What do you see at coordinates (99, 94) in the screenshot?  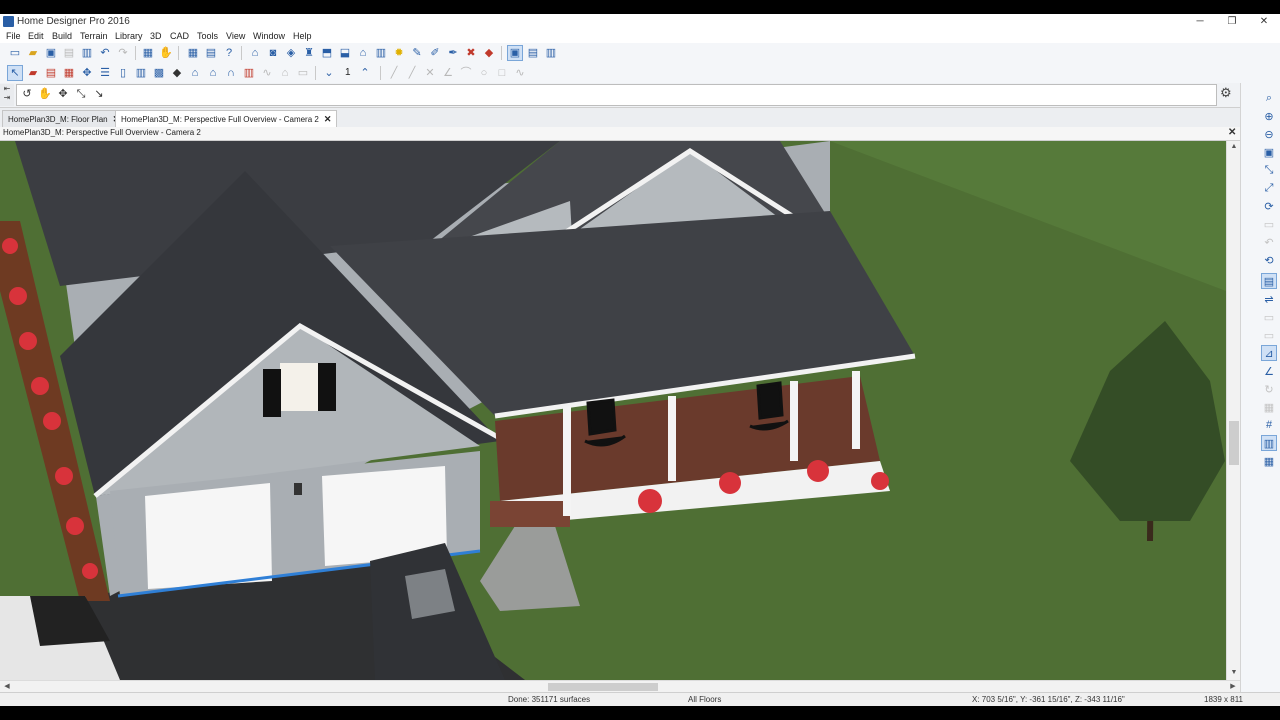 I see `camera-tilt-icon: ↘` at bounding box center [99, 94].